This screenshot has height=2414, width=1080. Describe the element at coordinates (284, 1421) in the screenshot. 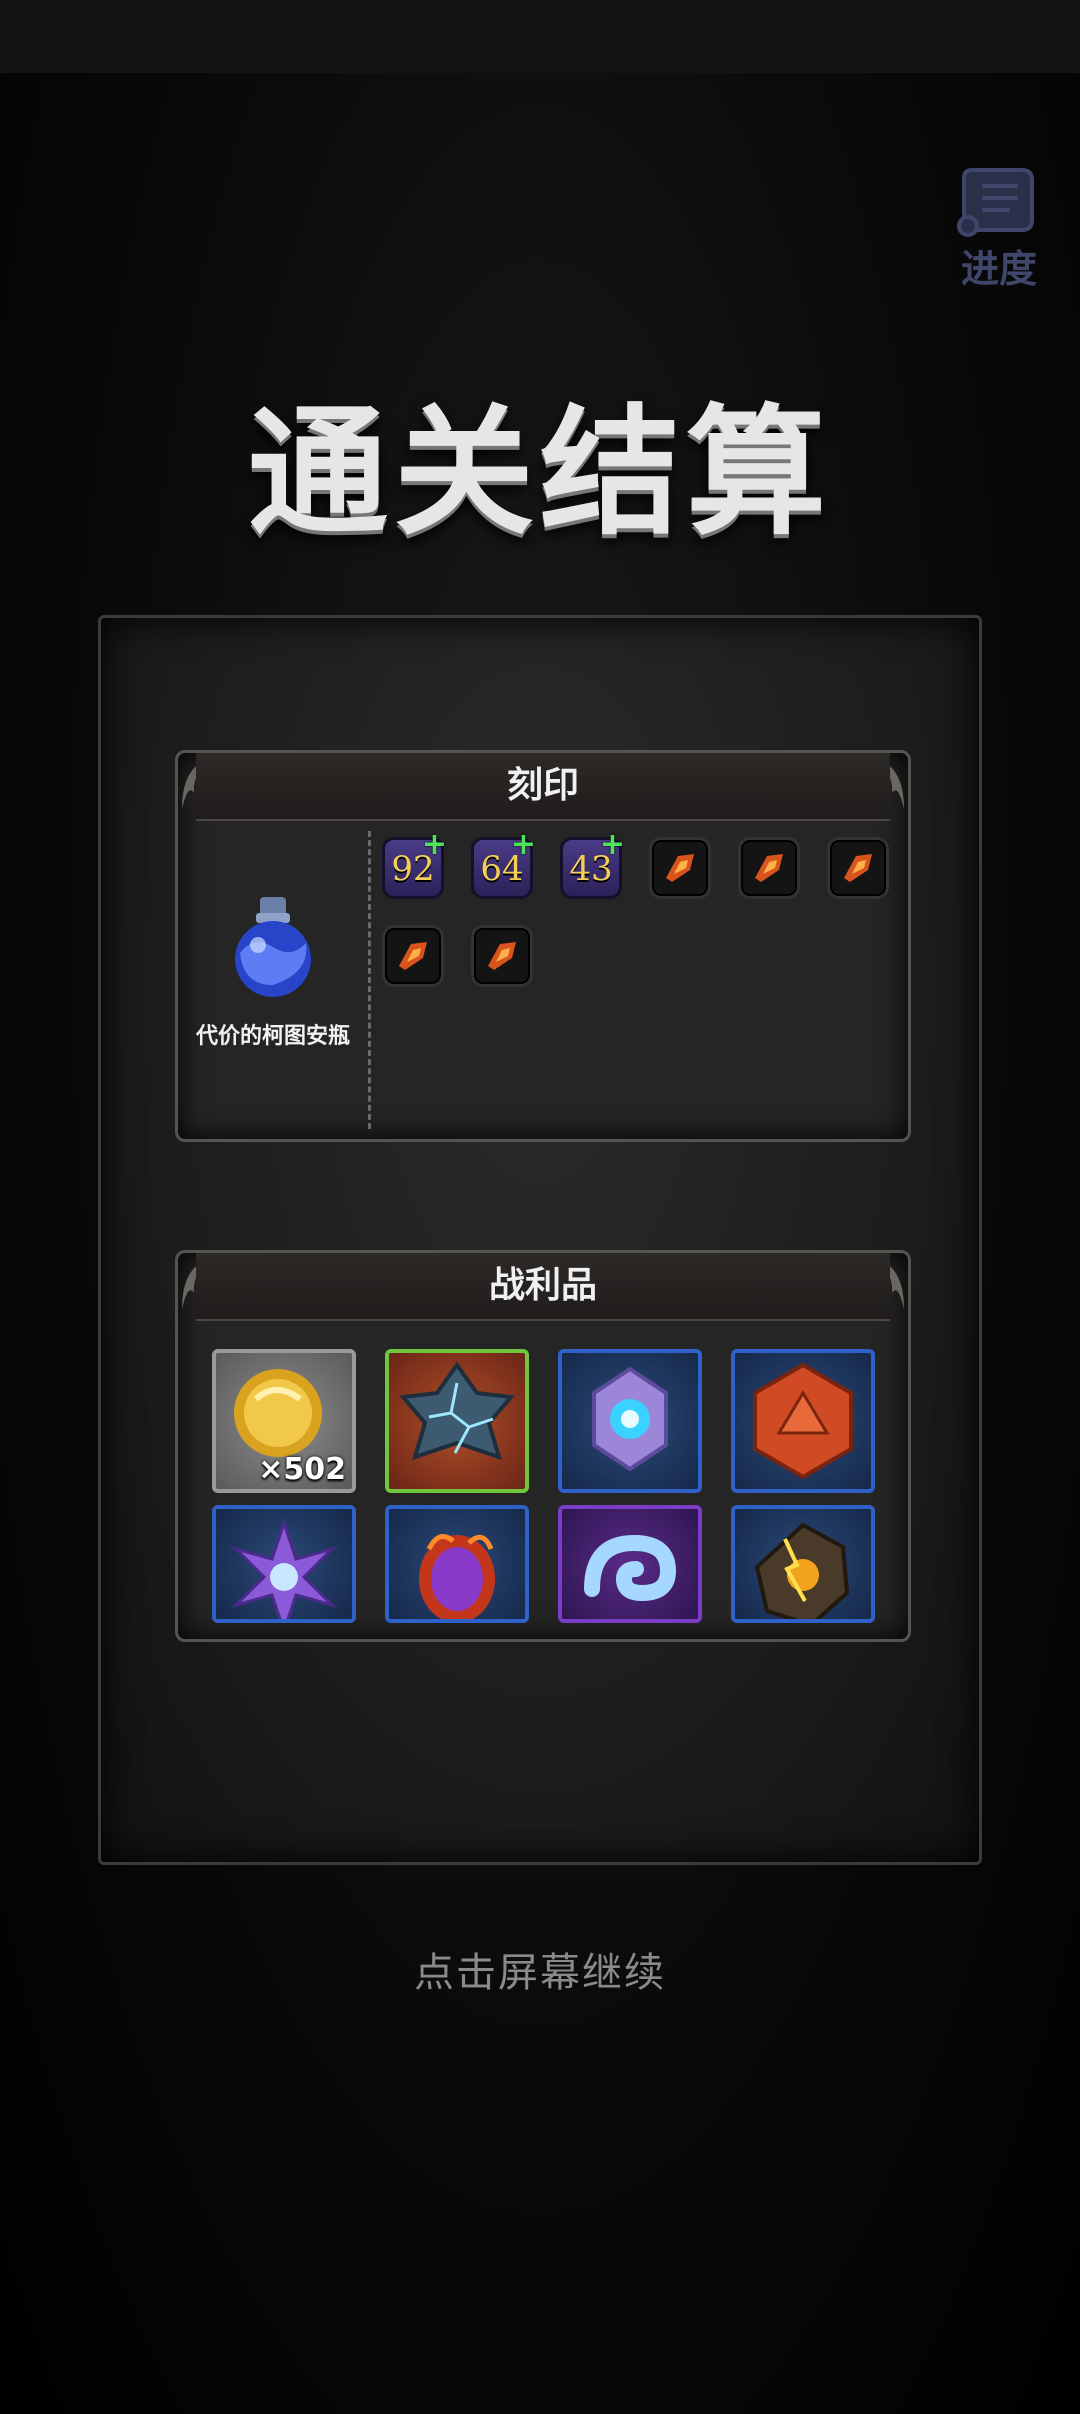

I see `loot-item: ×502` at that location.